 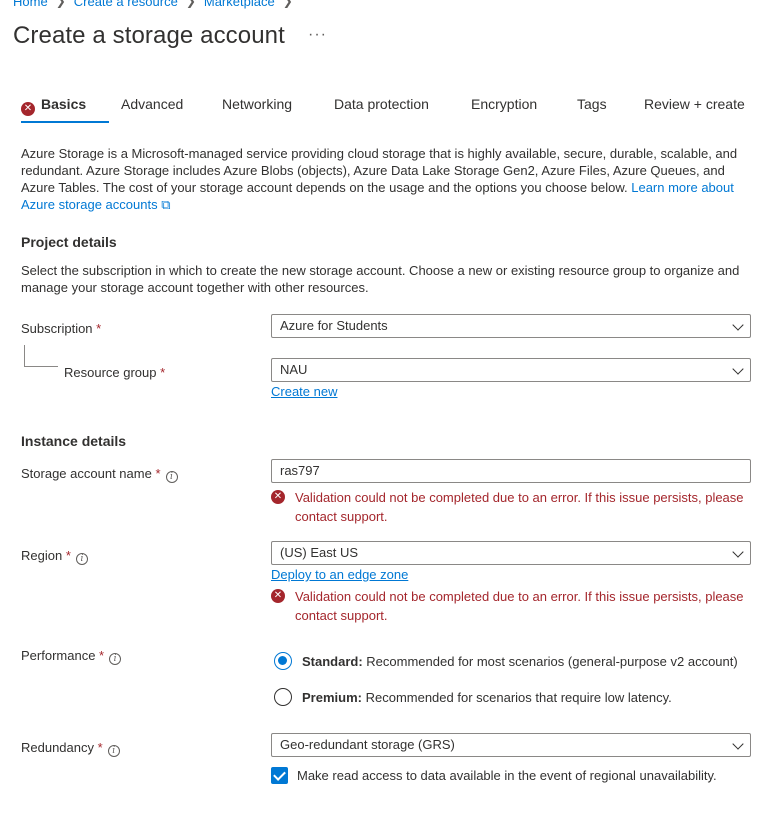 What do you see at coordinates (54, 556) in the screenshot?
I see `region-label: Region * i` at bounding box center [54, 556].